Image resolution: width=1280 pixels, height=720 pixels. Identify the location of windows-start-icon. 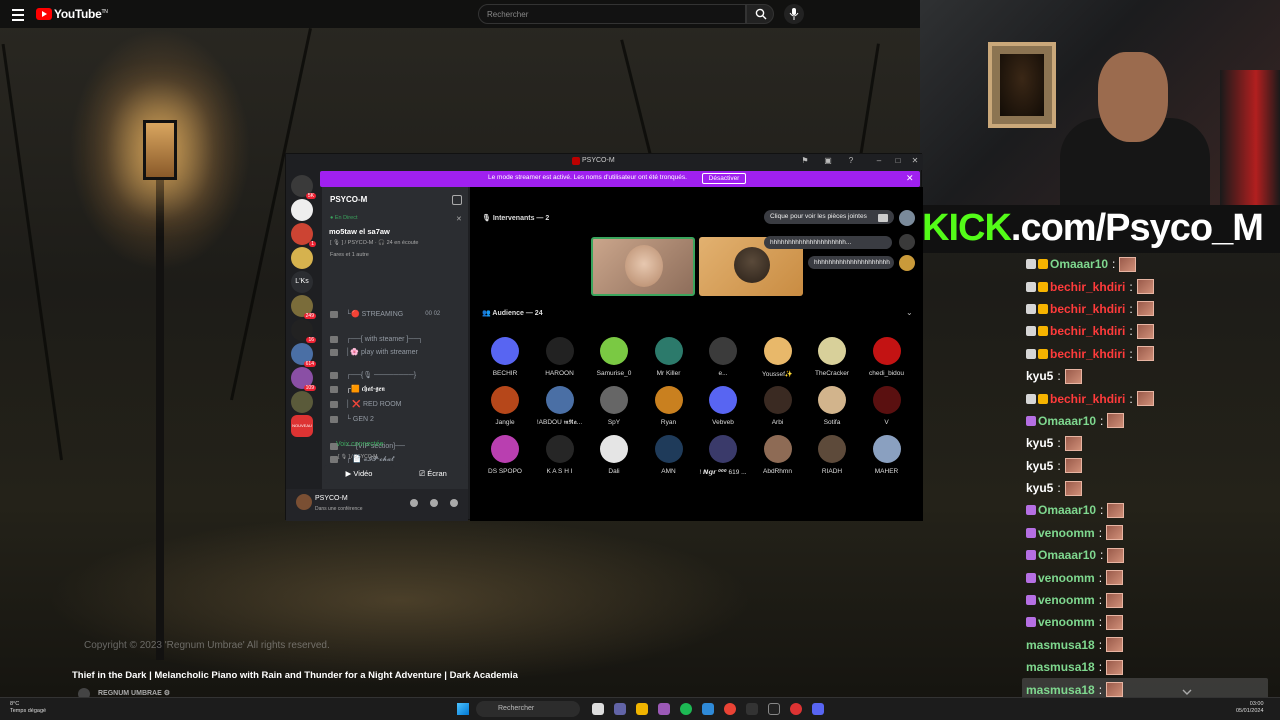
(463, 709).